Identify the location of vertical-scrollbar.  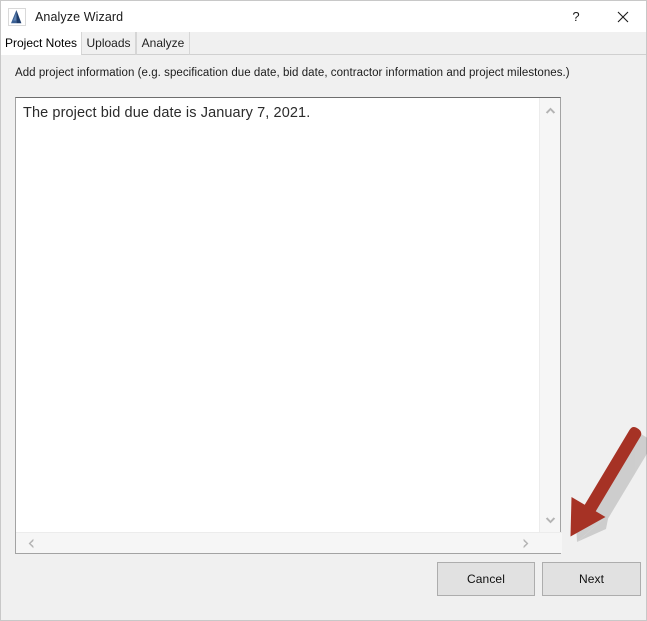
(549, 315).